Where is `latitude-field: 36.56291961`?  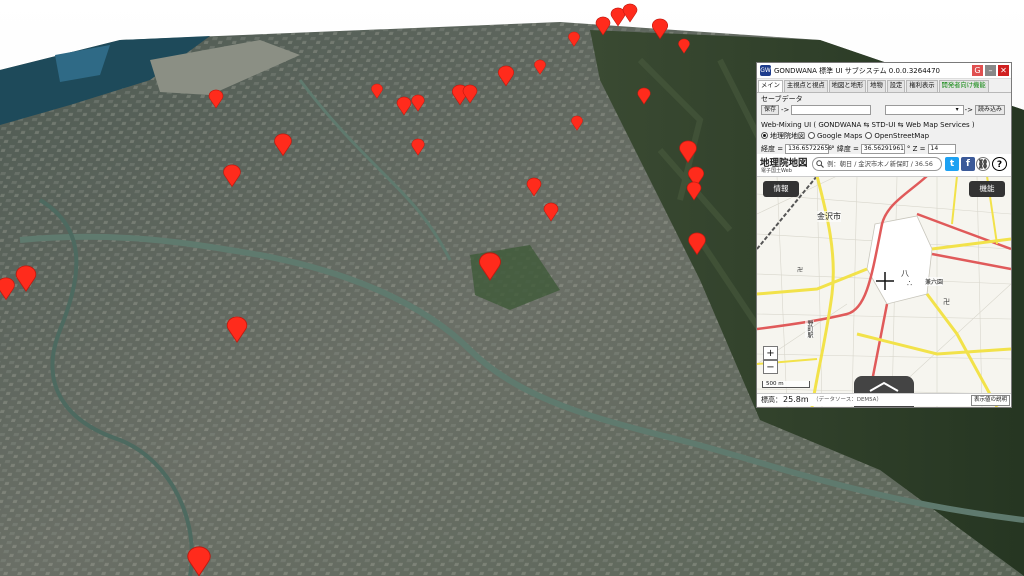 latitude-field: 36.56291961 is located at coordinates (882, 148).